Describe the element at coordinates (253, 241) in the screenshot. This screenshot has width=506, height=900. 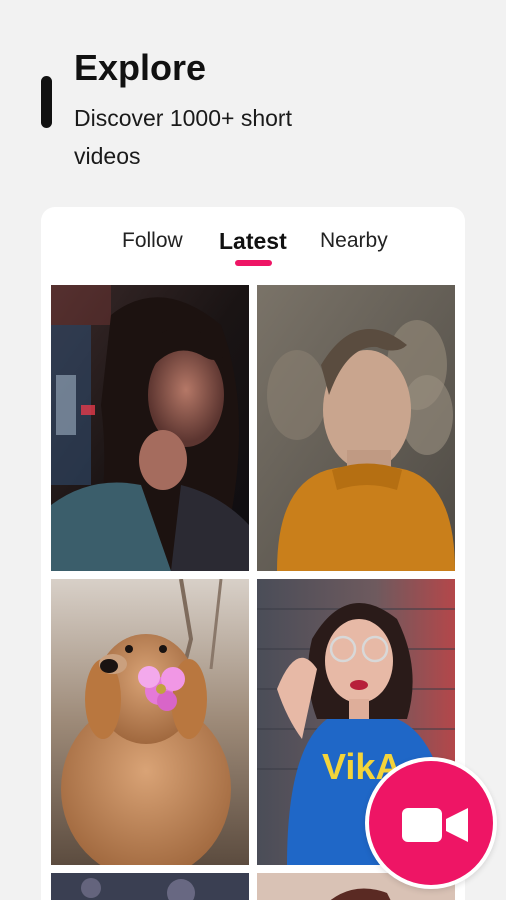
I see `tab-latest: Latest` at that location.